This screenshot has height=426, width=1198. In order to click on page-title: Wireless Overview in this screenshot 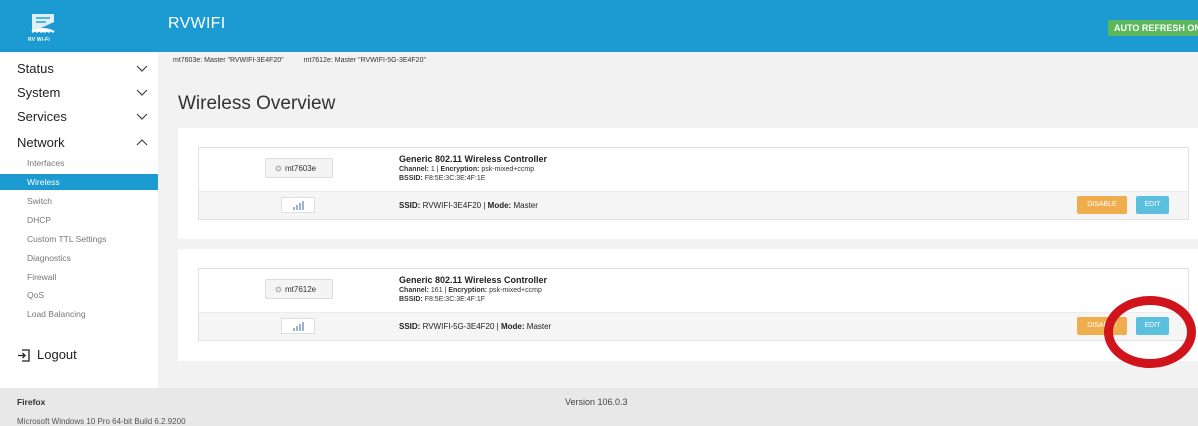, I will do `click(257, 103)`.